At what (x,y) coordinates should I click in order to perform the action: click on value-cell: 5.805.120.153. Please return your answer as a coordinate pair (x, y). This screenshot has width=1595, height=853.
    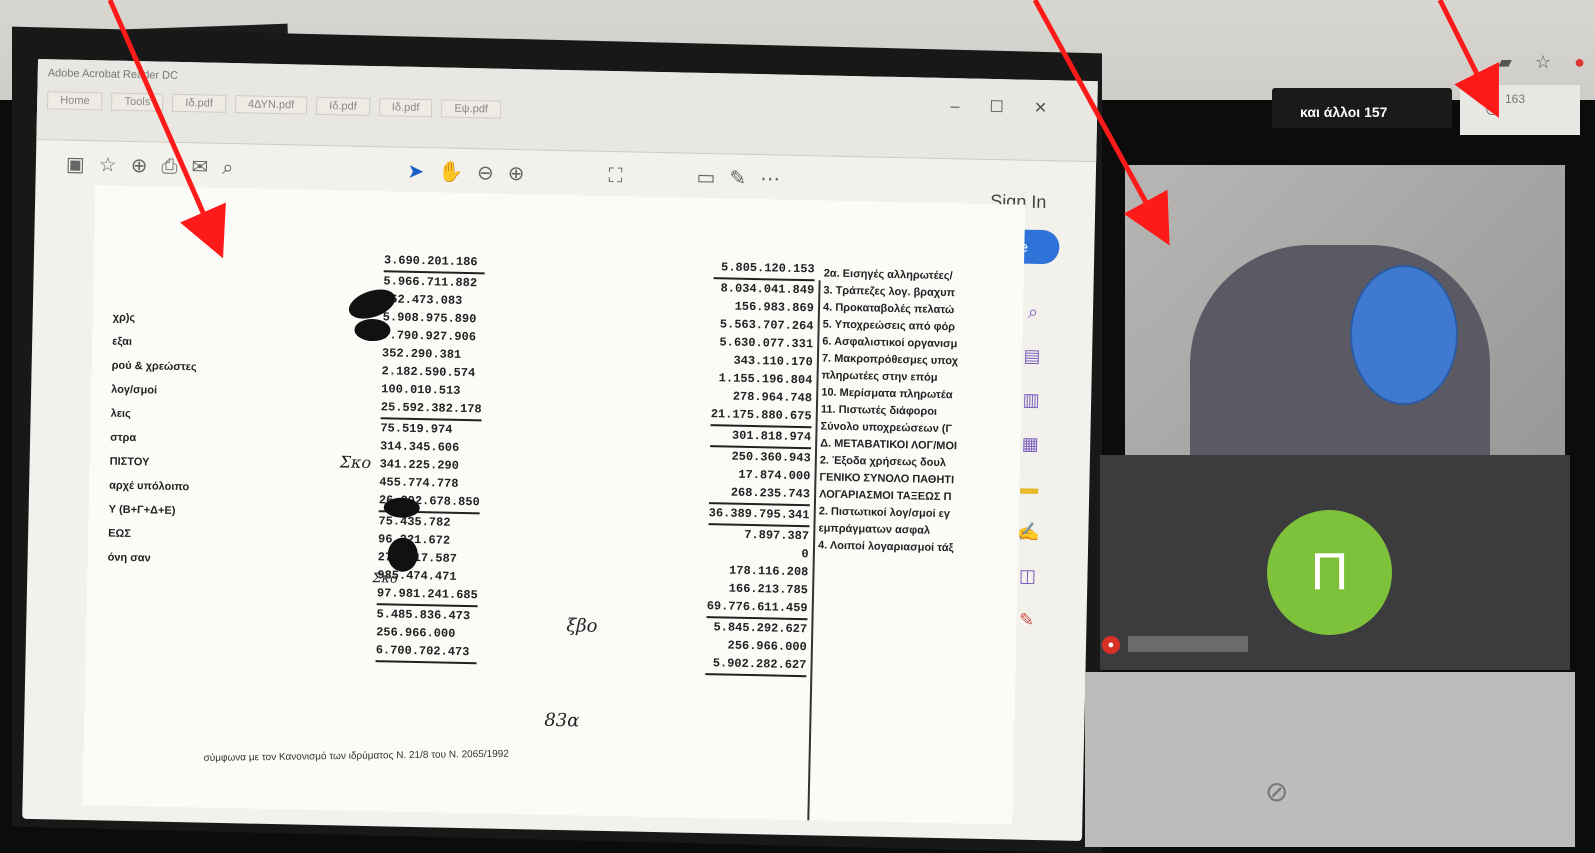
    Looking at the image, I should click on (764, 270).